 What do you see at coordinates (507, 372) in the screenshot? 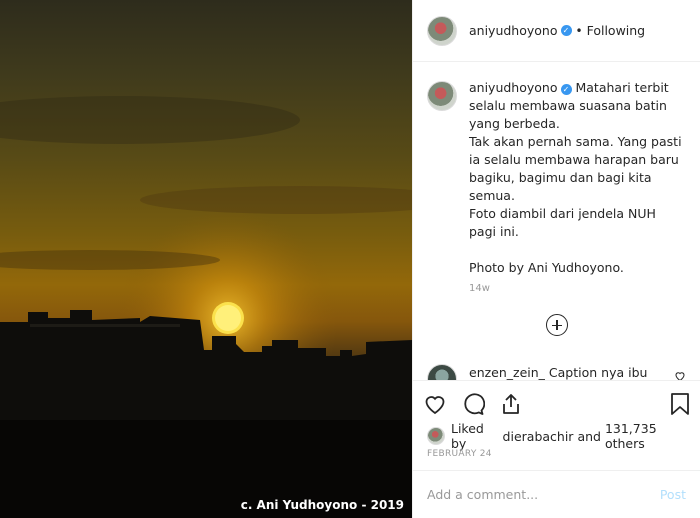
I see `comment-username: enzen_zein_` at bounding box center [507, 372].